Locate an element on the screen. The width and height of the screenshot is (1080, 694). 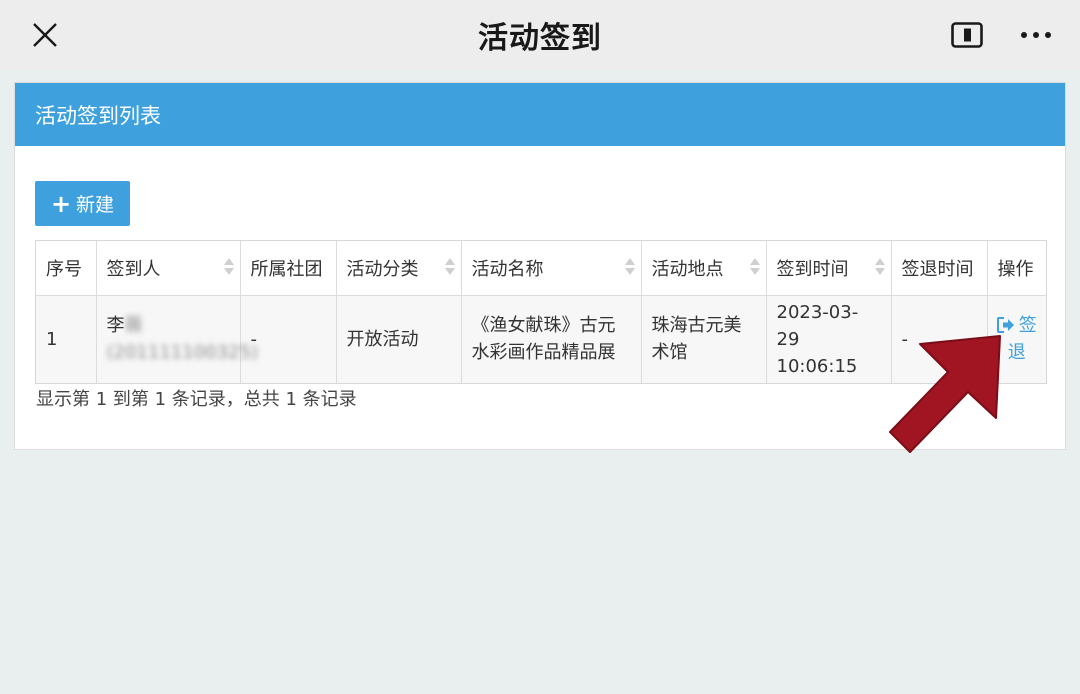
float-window-button is located at coordinates (967, 35).